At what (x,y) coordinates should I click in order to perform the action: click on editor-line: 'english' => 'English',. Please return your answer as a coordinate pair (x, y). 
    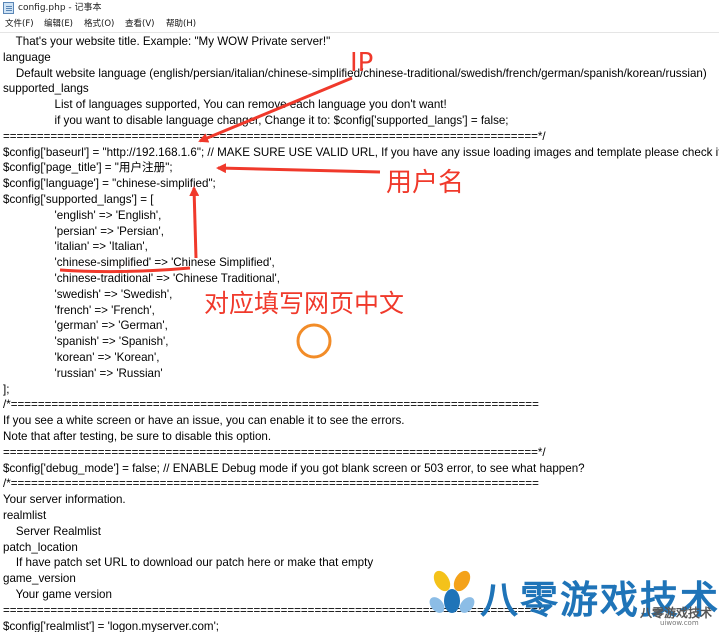
    Looking at the image, I should click on (82, 215).